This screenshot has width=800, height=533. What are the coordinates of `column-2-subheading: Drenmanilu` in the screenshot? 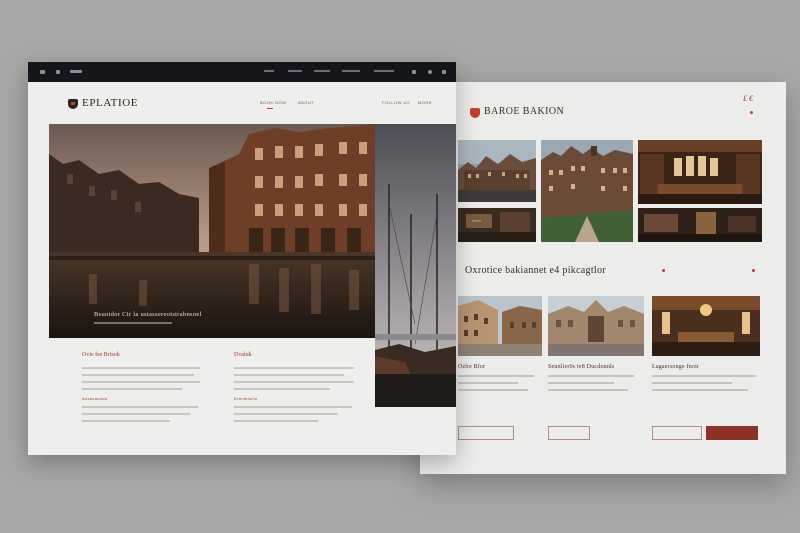 It's located at (246, 398).